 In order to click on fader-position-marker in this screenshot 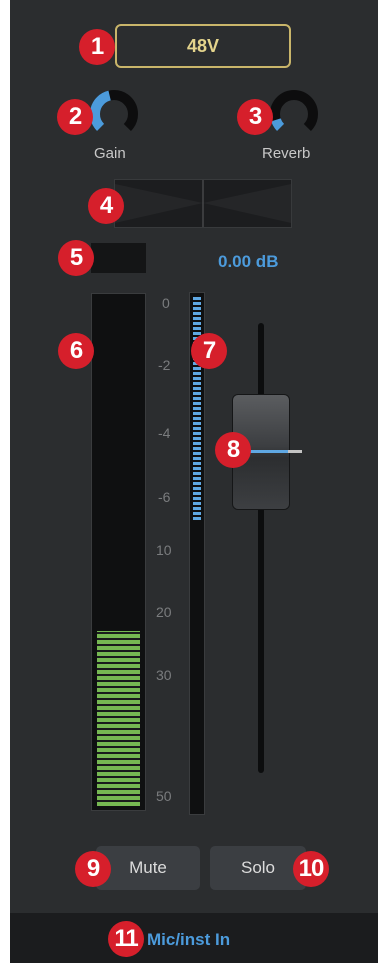, I will do `click(295, 451)`.